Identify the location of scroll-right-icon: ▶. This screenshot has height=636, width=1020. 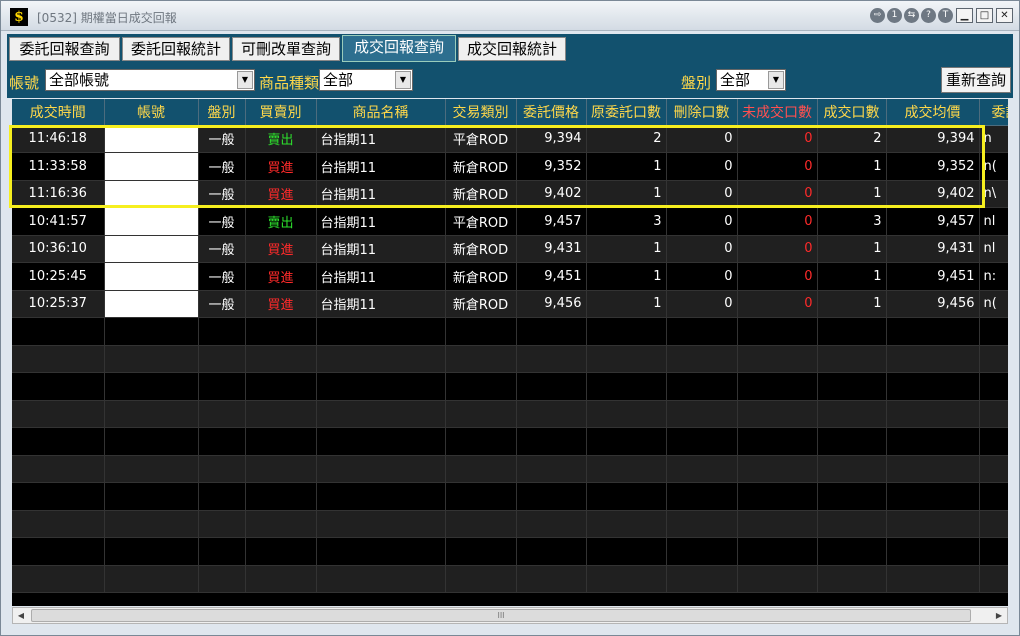
(999, 615).